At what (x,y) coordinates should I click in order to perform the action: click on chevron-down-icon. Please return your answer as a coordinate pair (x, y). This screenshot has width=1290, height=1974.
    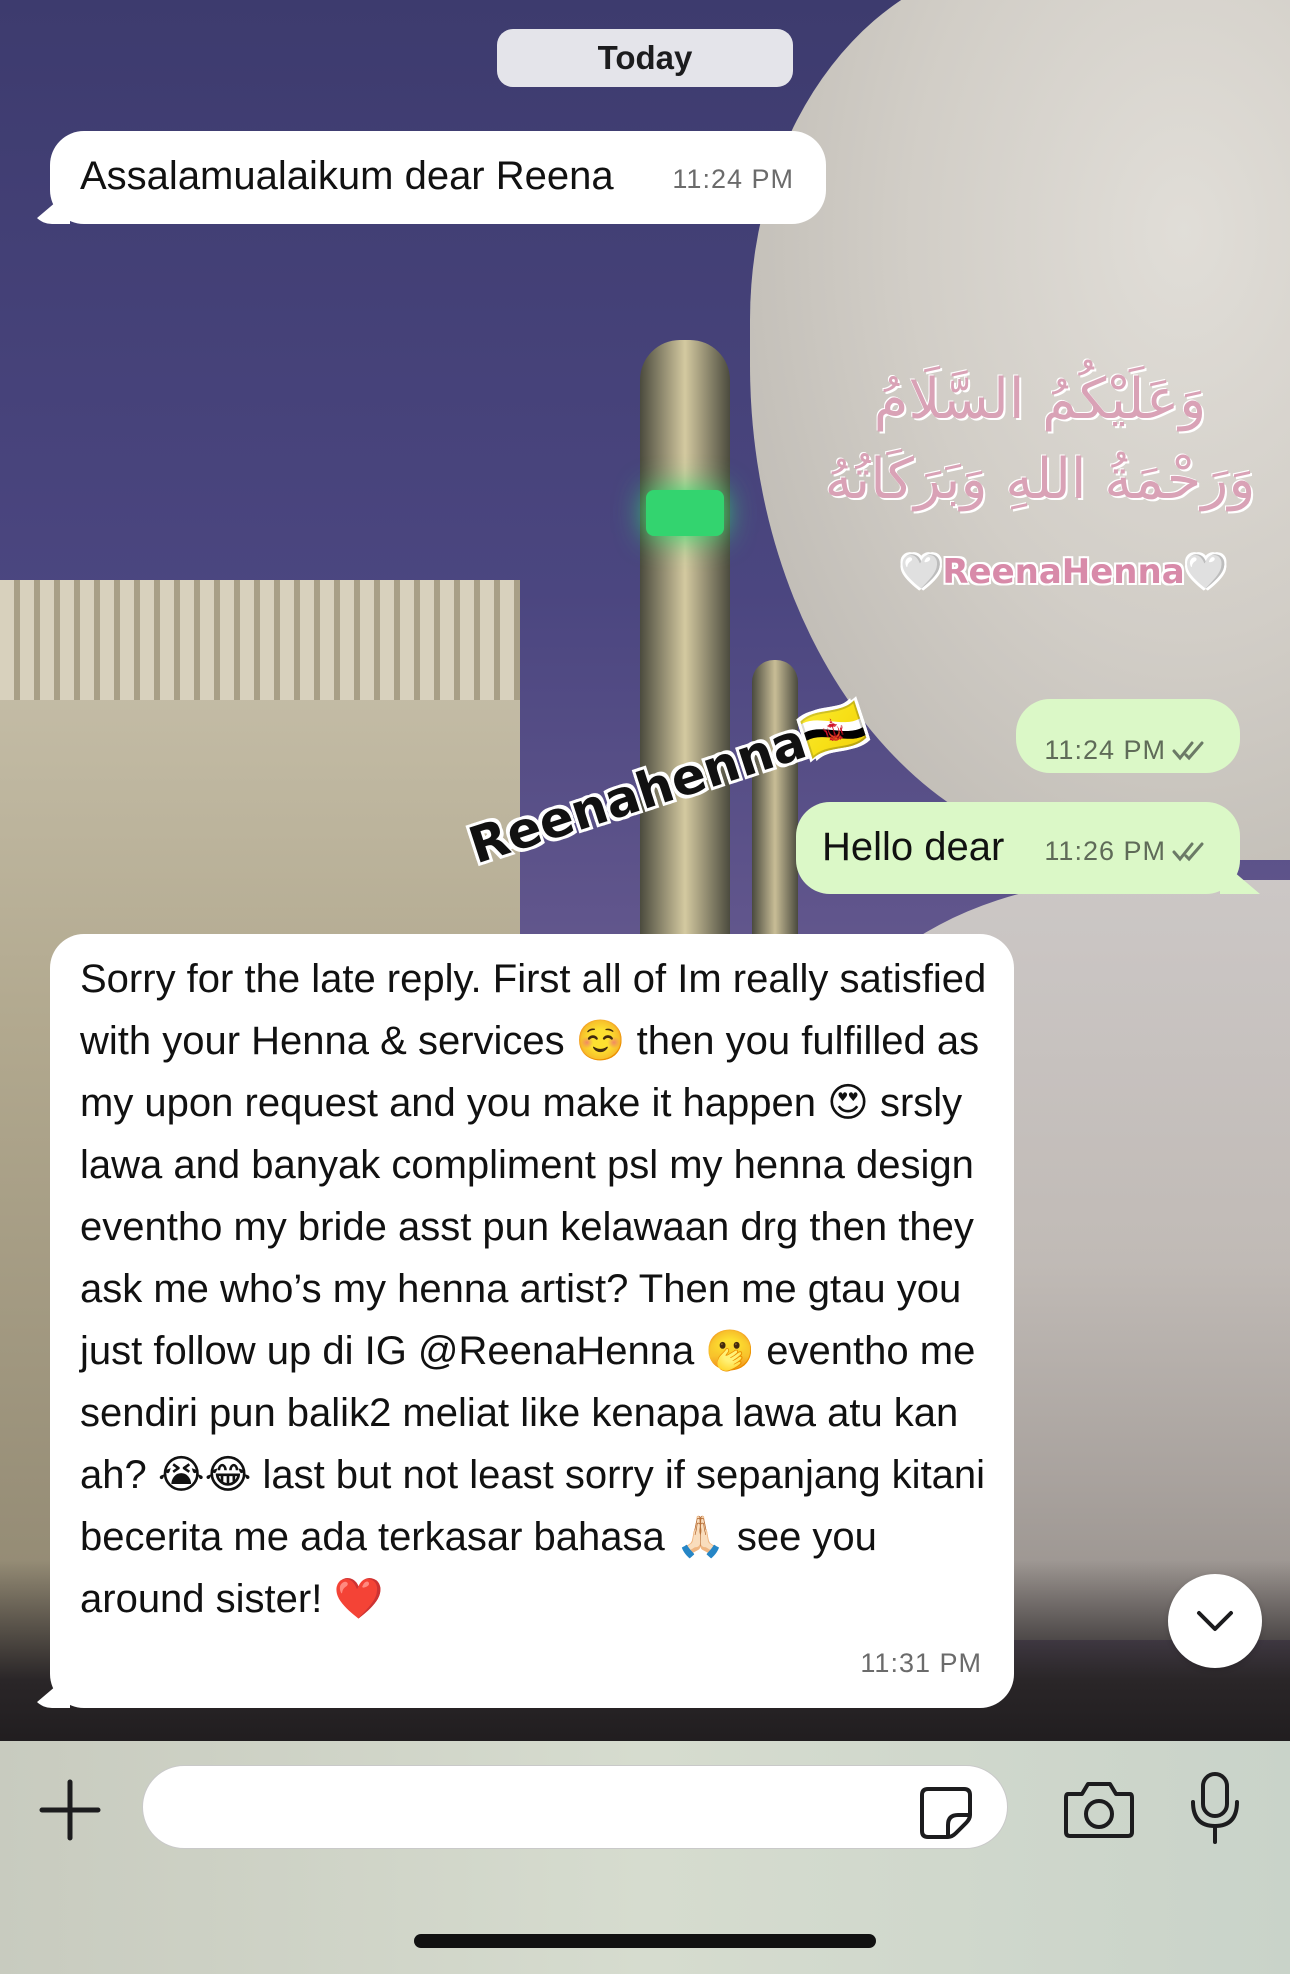
    Looking at the image, I should click on (1215, 1621).